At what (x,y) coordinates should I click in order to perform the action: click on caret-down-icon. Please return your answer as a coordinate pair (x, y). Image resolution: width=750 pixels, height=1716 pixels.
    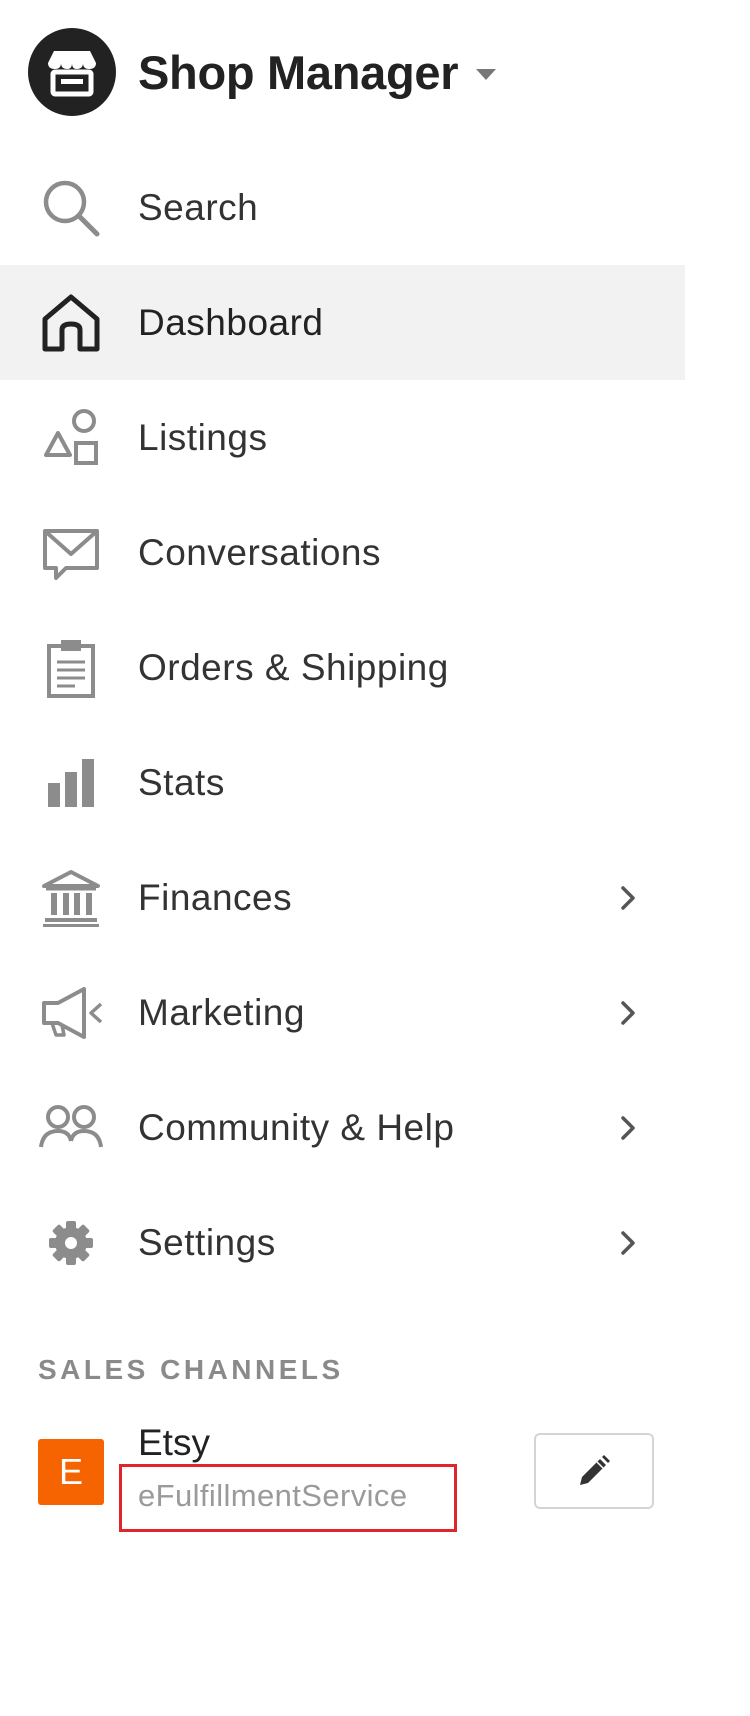
    Looking at the image, I should click on (486, 74).